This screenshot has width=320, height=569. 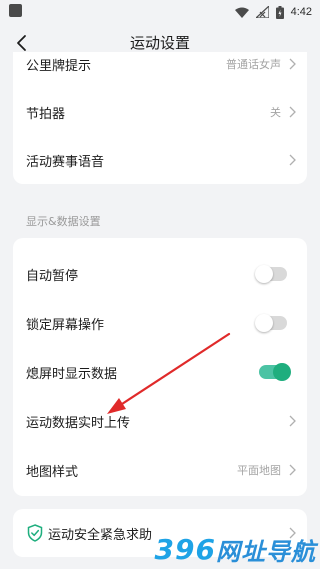 I want to click on row-map-style: 地图样式 平面地图, so click(x=160, y=470).